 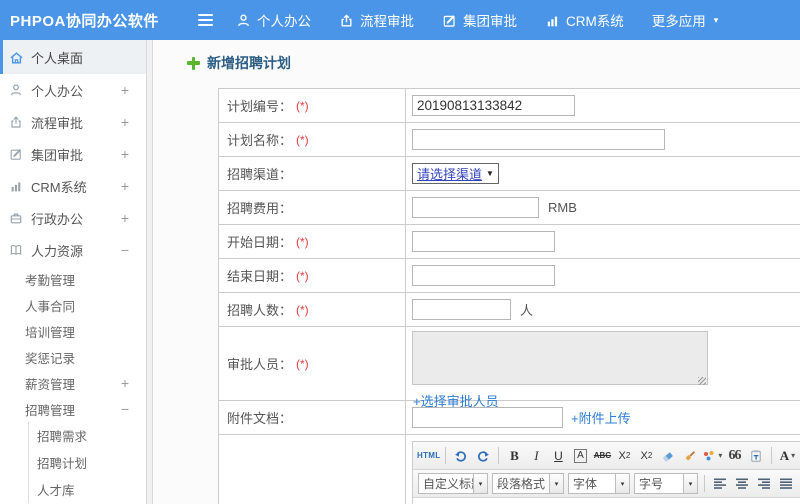 What do you see at coordinates (483, 456) in the screenshot?
I see `redo-icon` at bounding box center [483, 456].